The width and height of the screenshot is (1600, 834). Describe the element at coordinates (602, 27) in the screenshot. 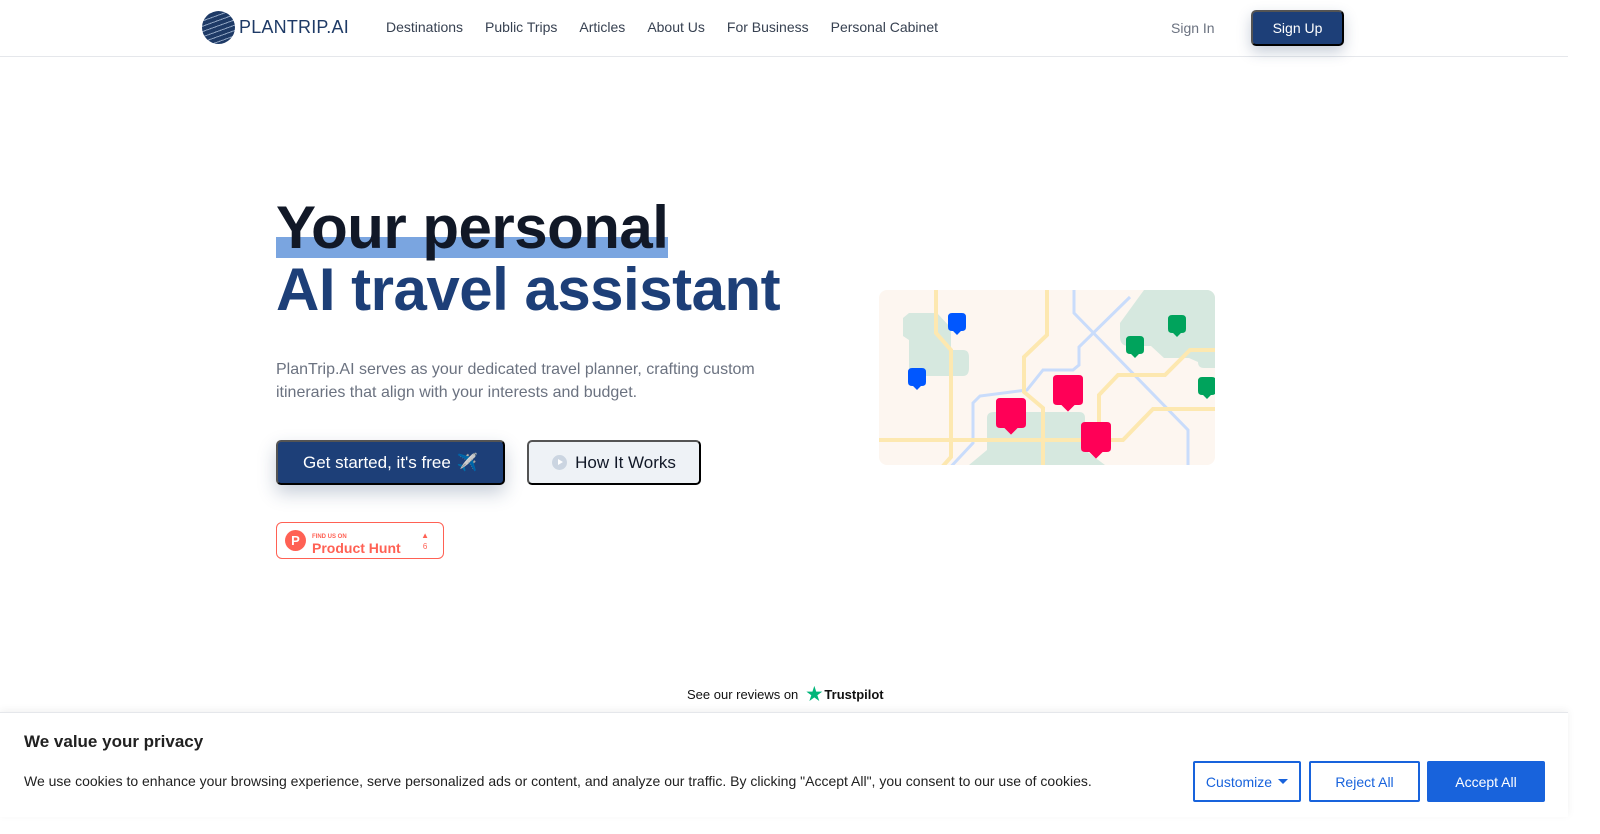

I see `nav-articles: Articles` at that location.